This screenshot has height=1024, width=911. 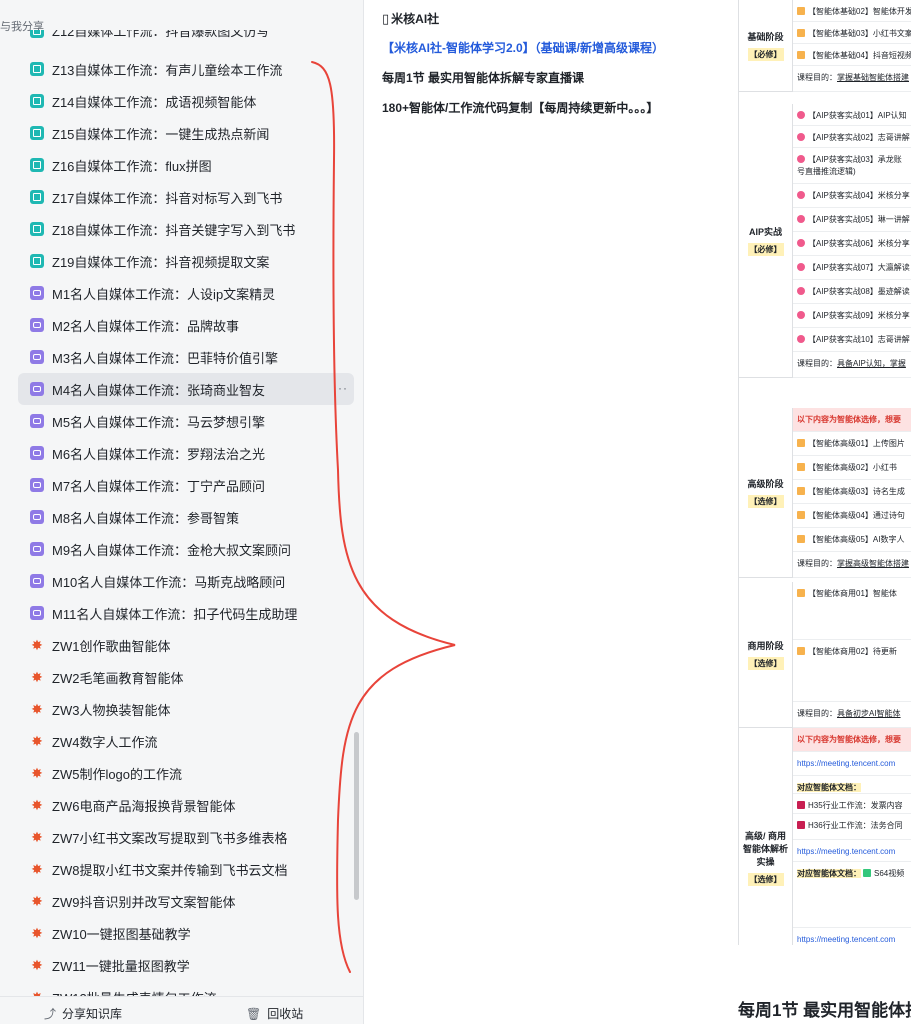 What do you see at coordinates (520, 108) in the screenshot?
I see `intro-line-2: 180+智能体/工作流代码复制【每周持续更新中。。。】` at bounding box center [520, 108].